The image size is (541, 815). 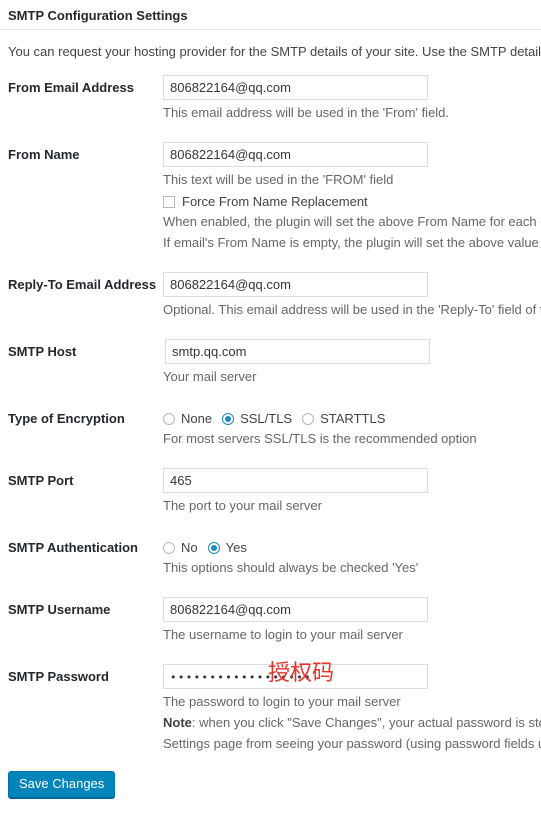 What do you see at coordinates (62, 784) in the screenshot?
I see `save-changes-button: Save Changes` at bounding box center [62, 784].